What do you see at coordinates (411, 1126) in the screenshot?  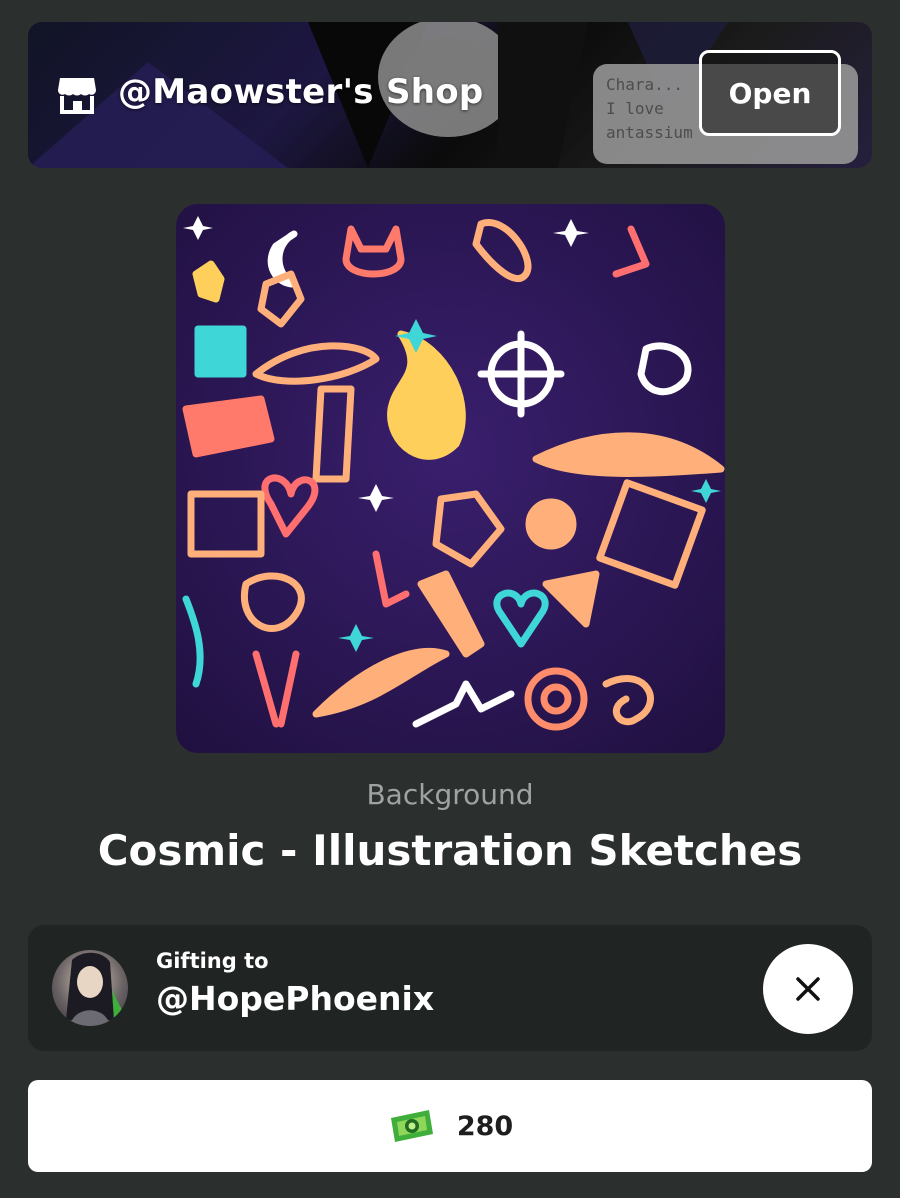 I see `coins-icon` at bounding box center [411, 1126].